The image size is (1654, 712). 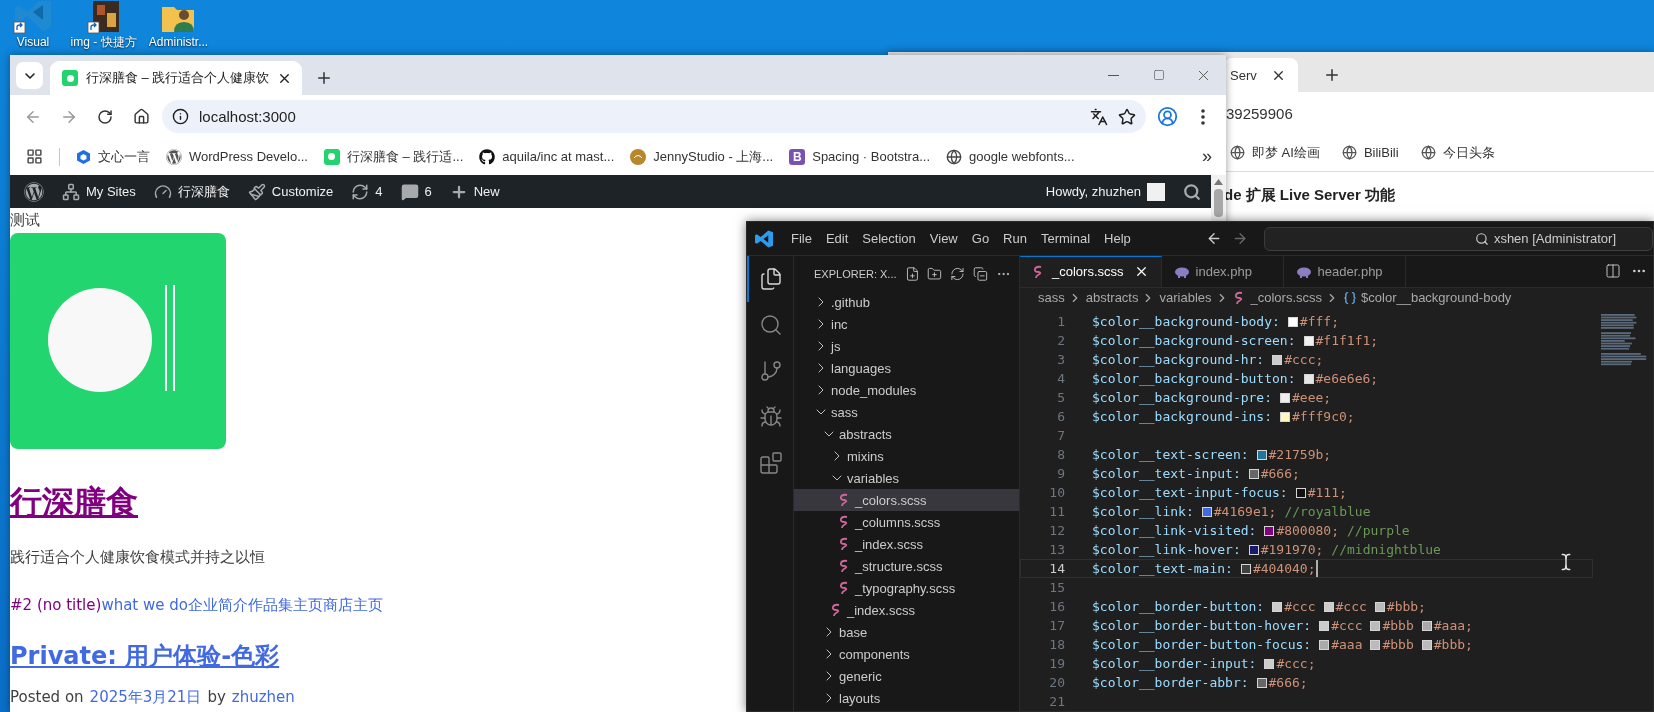 I want to click on tree-item: sass, so click(x=906, y=412).